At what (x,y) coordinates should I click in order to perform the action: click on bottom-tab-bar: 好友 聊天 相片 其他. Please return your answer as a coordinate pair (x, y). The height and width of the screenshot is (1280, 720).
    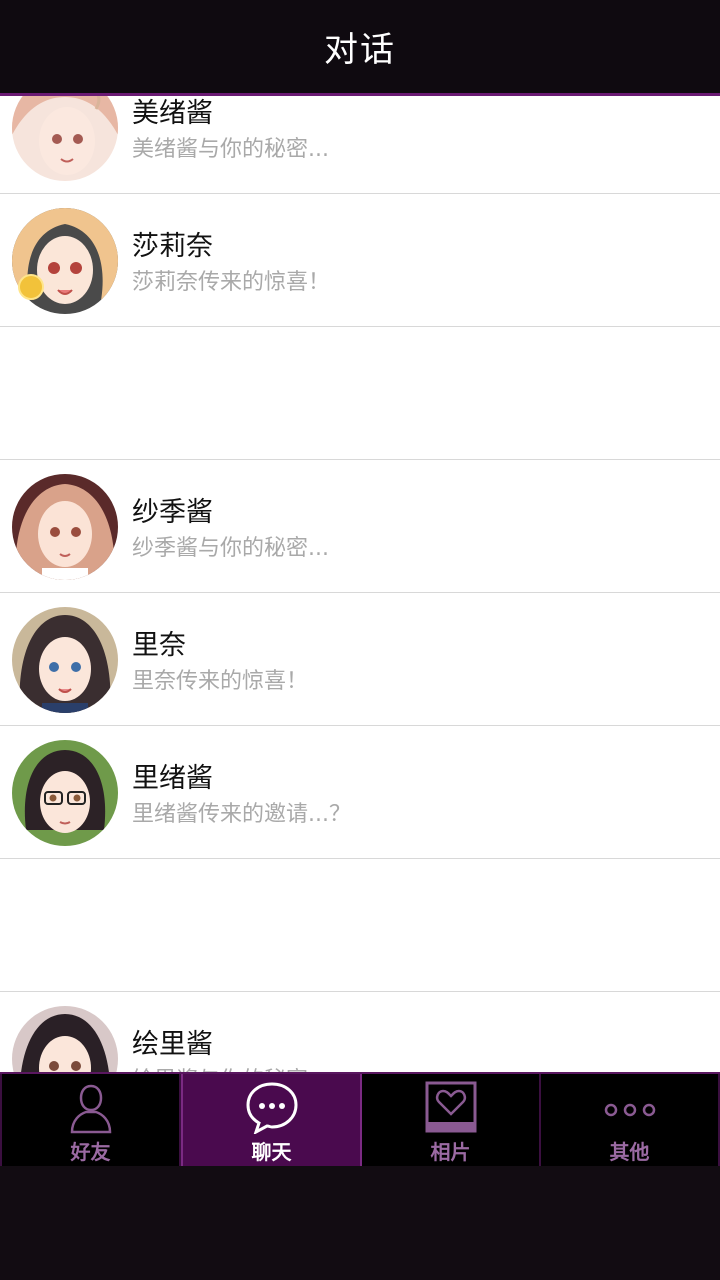
    Looking at the image, I should click on (360, 1119).